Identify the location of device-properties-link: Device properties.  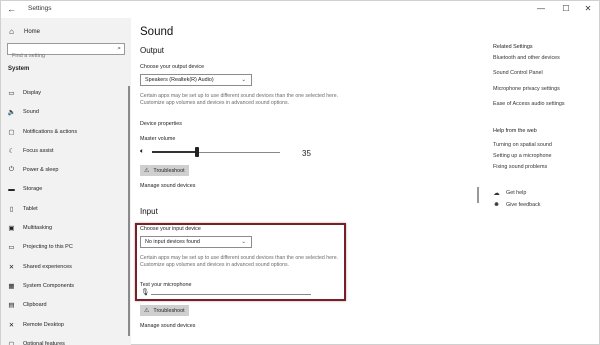
(161, 124).